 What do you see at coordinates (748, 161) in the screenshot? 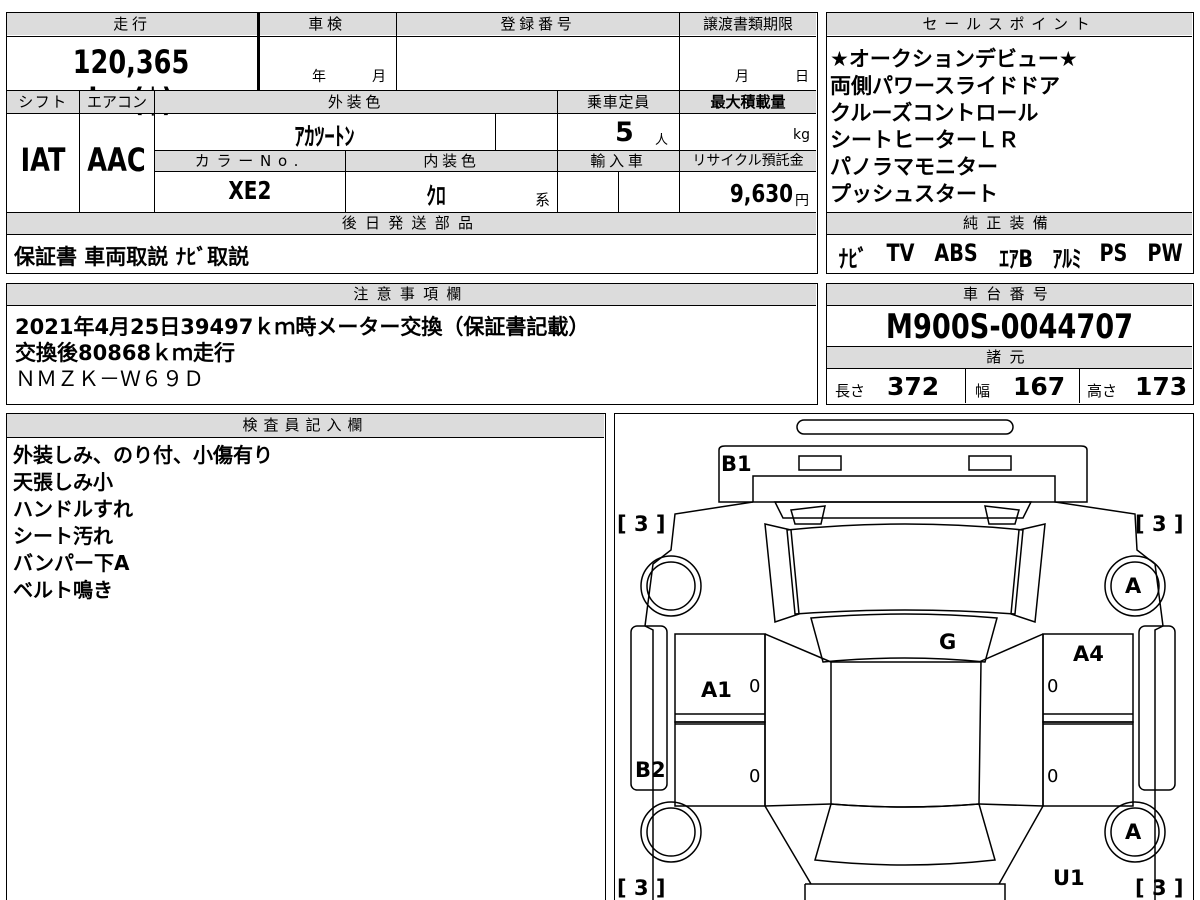
I see `recycle-header: リサイクル預託金` at bounding box center [748, 161].